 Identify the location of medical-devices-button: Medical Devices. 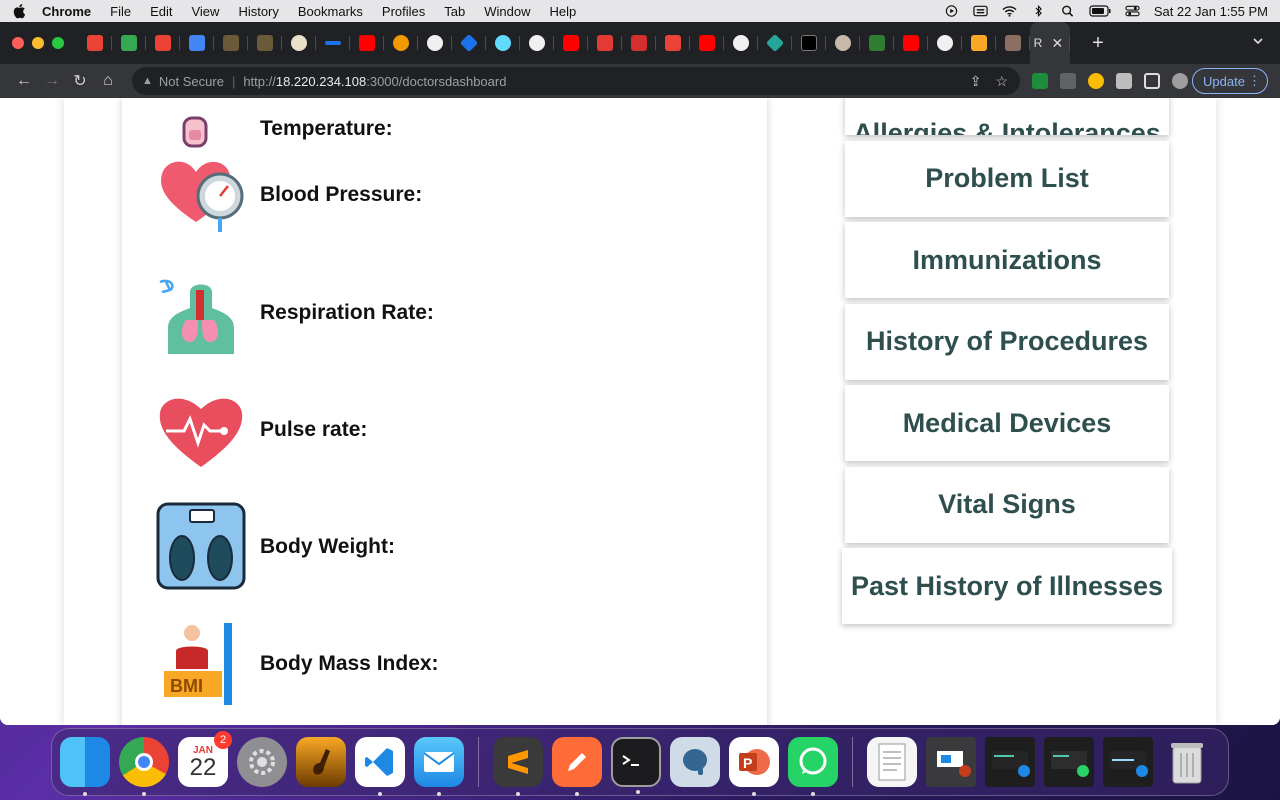
(1007, 423).